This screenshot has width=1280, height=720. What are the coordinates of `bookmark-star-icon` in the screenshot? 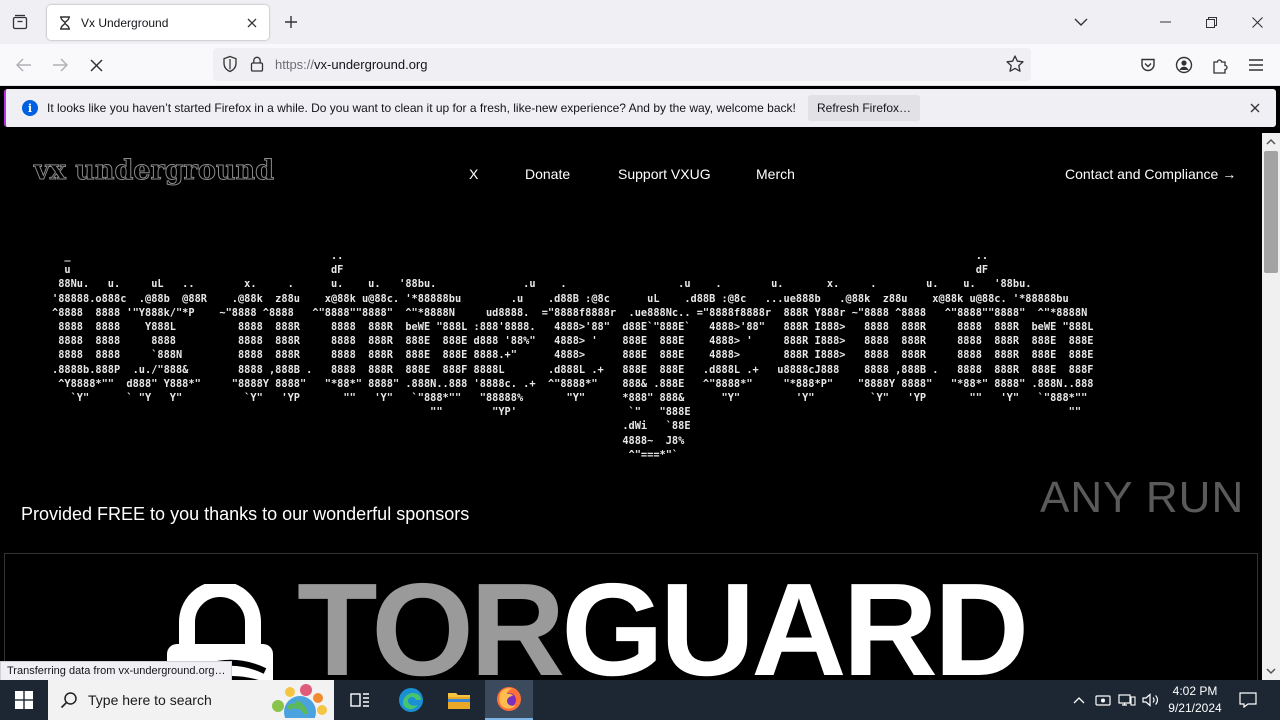 It's located at (1015, 64).